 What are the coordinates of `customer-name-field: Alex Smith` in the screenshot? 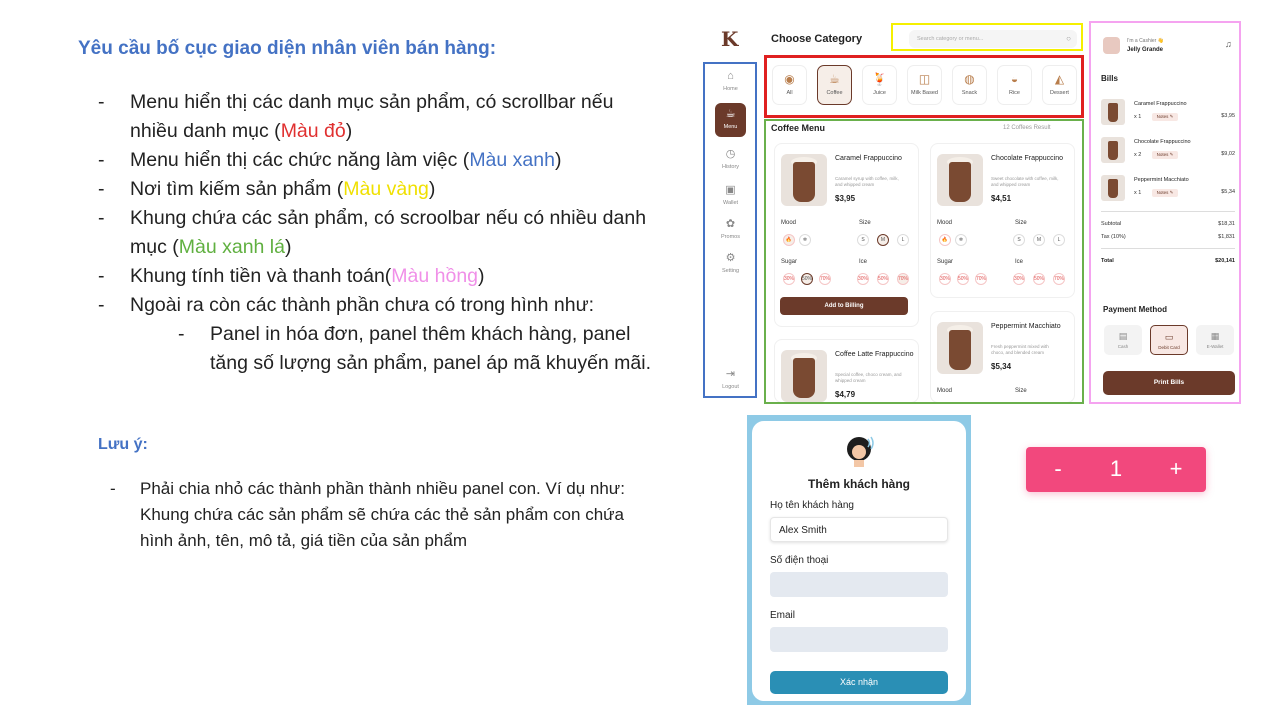 It's located at (859, 529).